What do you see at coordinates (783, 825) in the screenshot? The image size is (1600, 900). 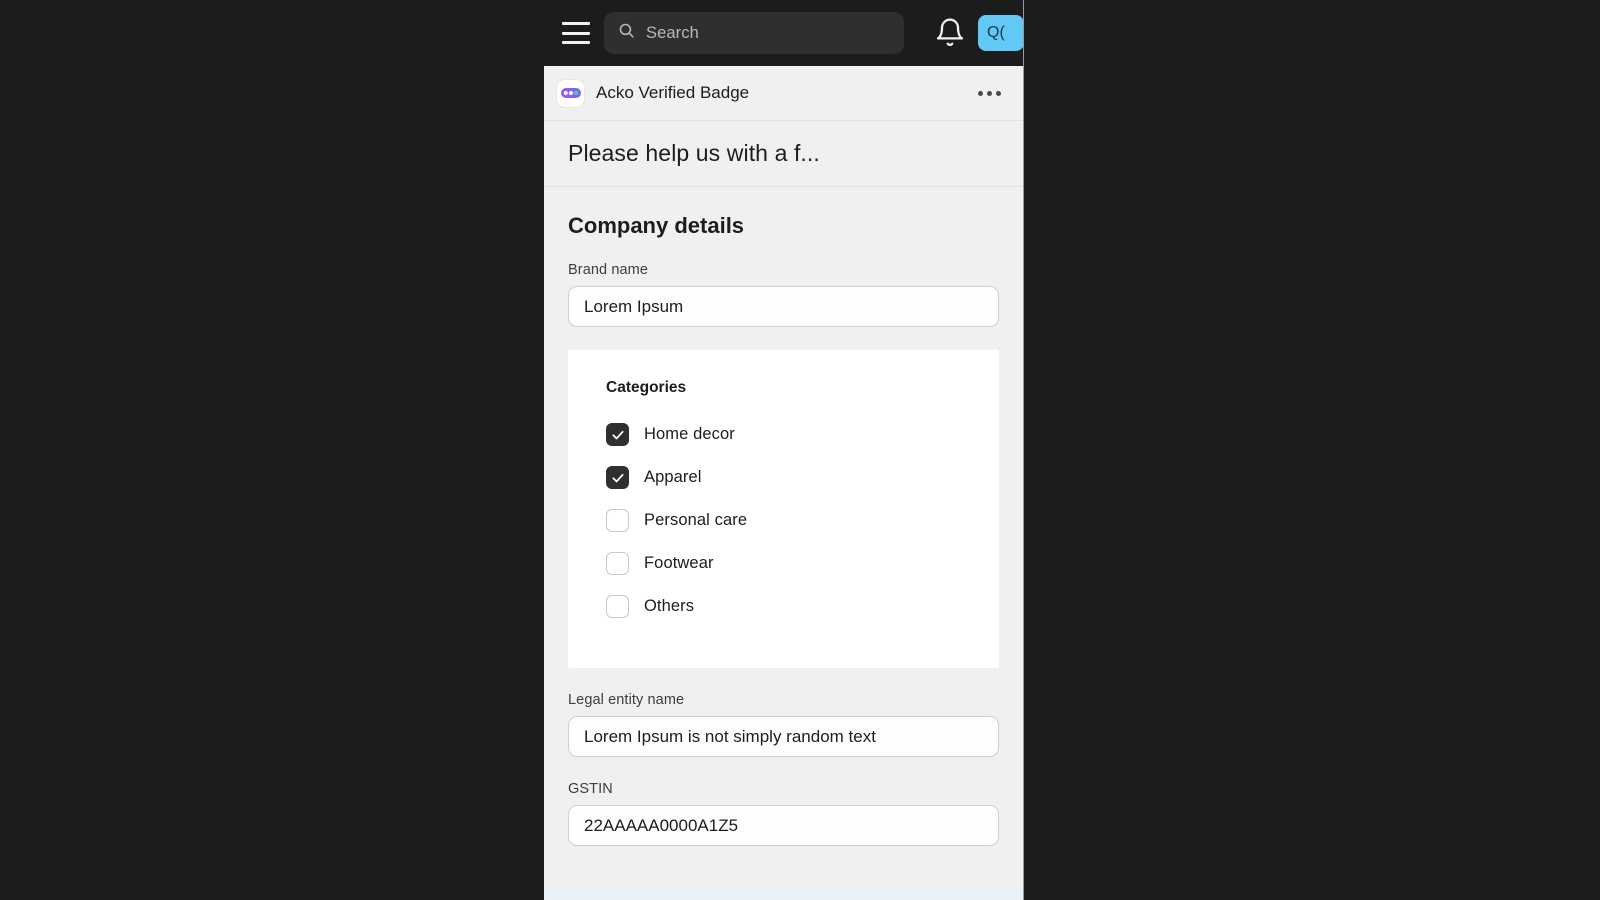 I see `input-gstin: 22AAAAA0000A1Z5` at bounding box center [783, 825].